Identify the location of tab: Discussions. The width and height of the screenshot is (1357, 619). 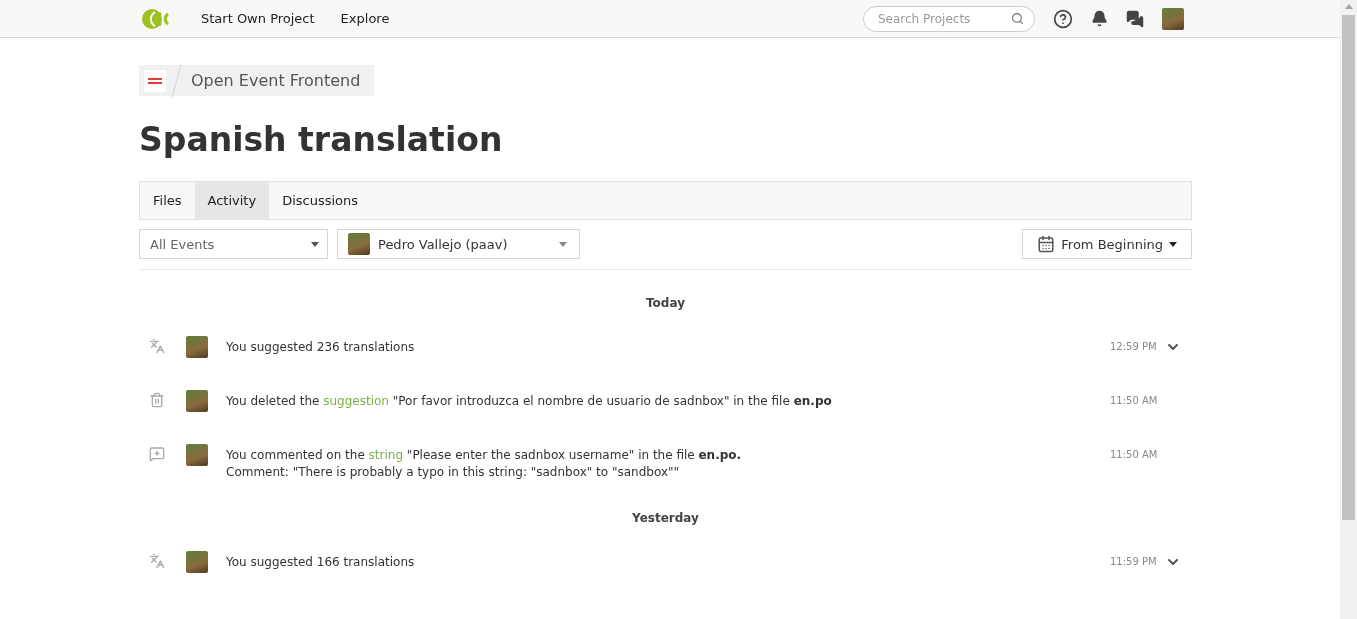
(320, 200).